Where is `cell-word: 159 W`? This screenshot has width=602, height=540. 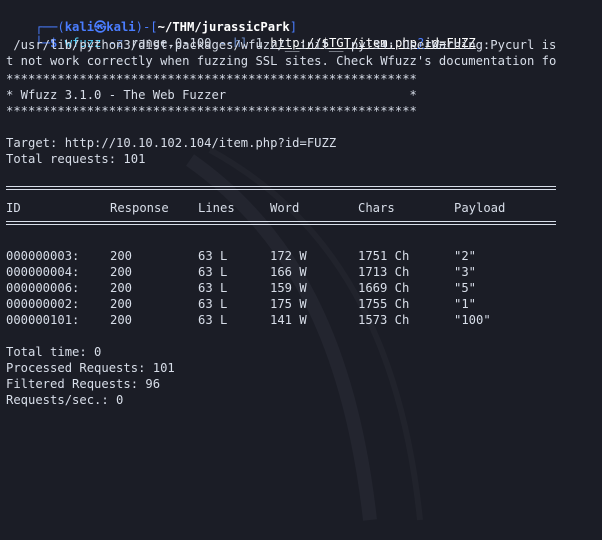
cell-word: 159 W is located at coordinates (288, 288).